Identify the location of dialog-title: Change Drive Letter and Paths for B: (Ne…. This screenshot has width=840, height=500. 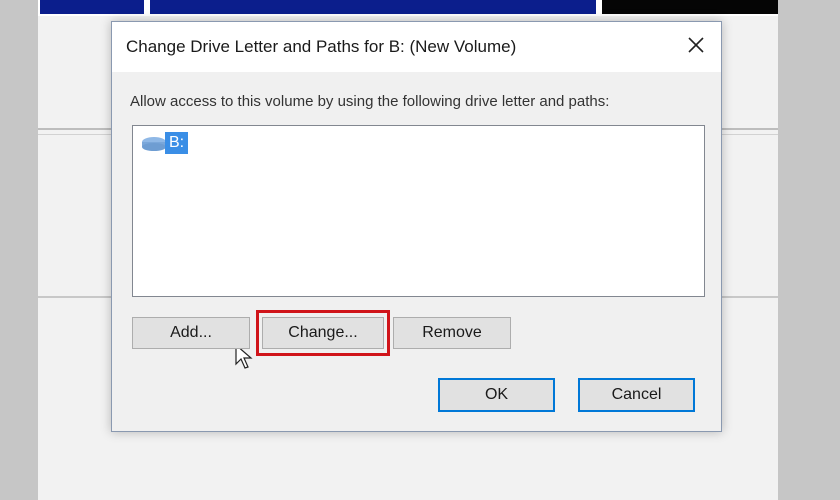
(321, 46).